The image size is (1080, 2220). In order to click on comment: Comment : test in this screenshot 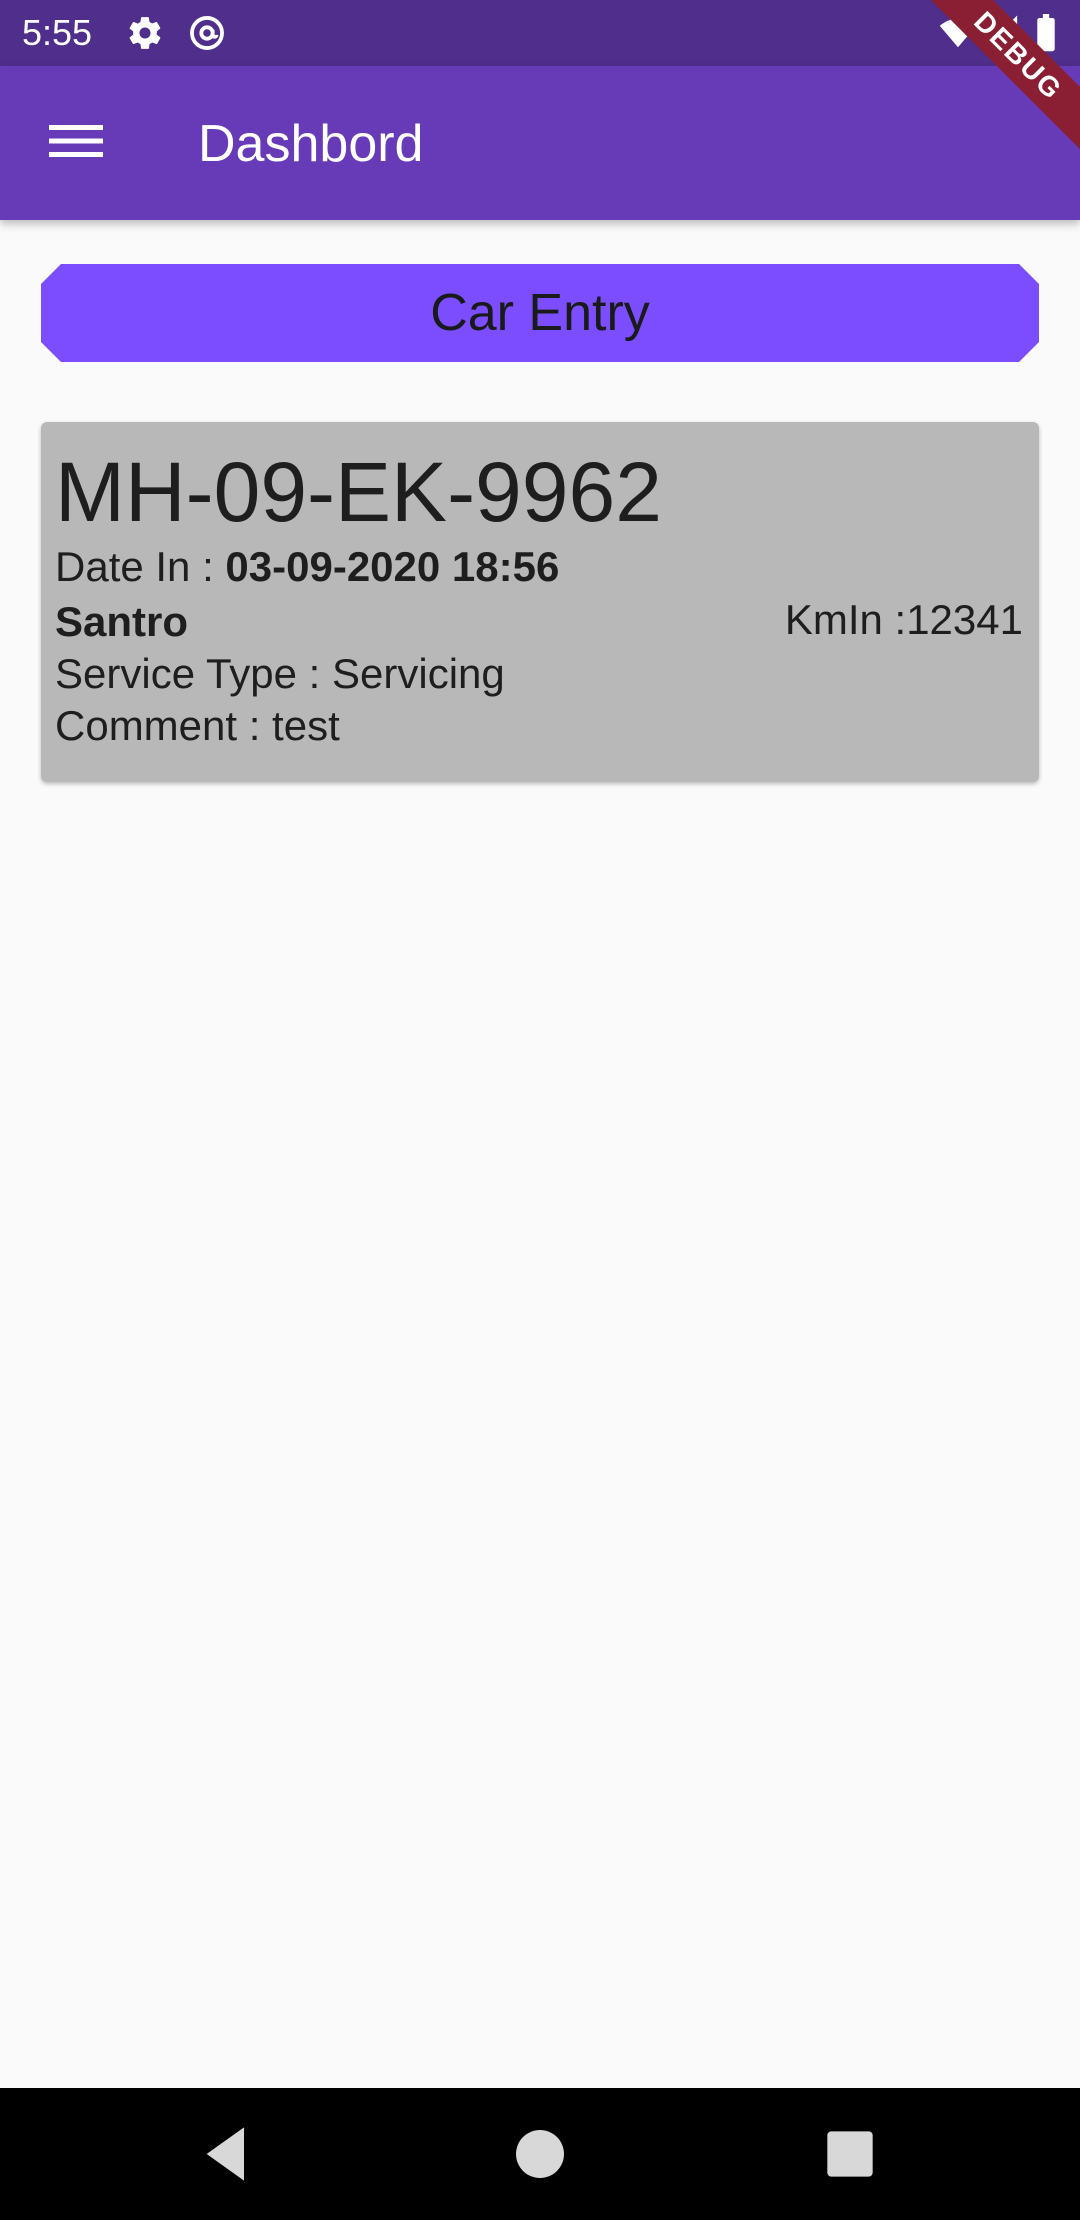, I will do `click(197, 725)`.